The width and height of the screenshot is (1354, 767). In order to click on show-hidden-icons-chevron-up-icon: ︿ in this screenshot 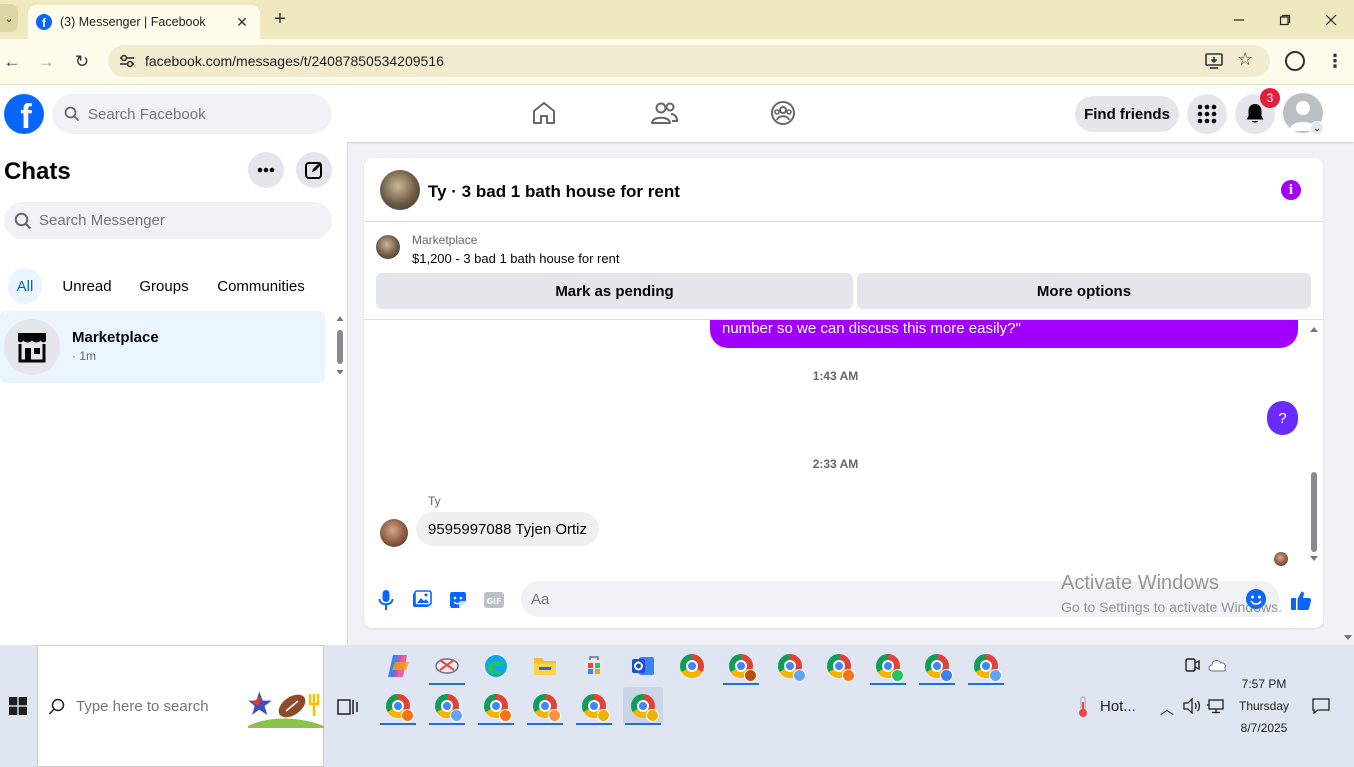, I will do `click(1167, 709)`.